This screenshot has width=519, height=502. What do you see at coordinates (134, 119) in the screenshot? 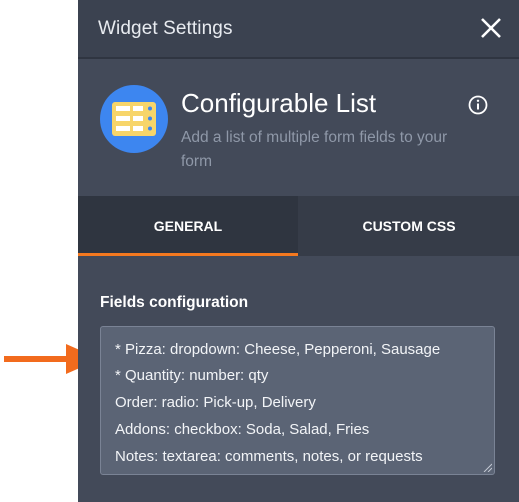
I see `configurable-list-icon` at bounding box center [134, 119].